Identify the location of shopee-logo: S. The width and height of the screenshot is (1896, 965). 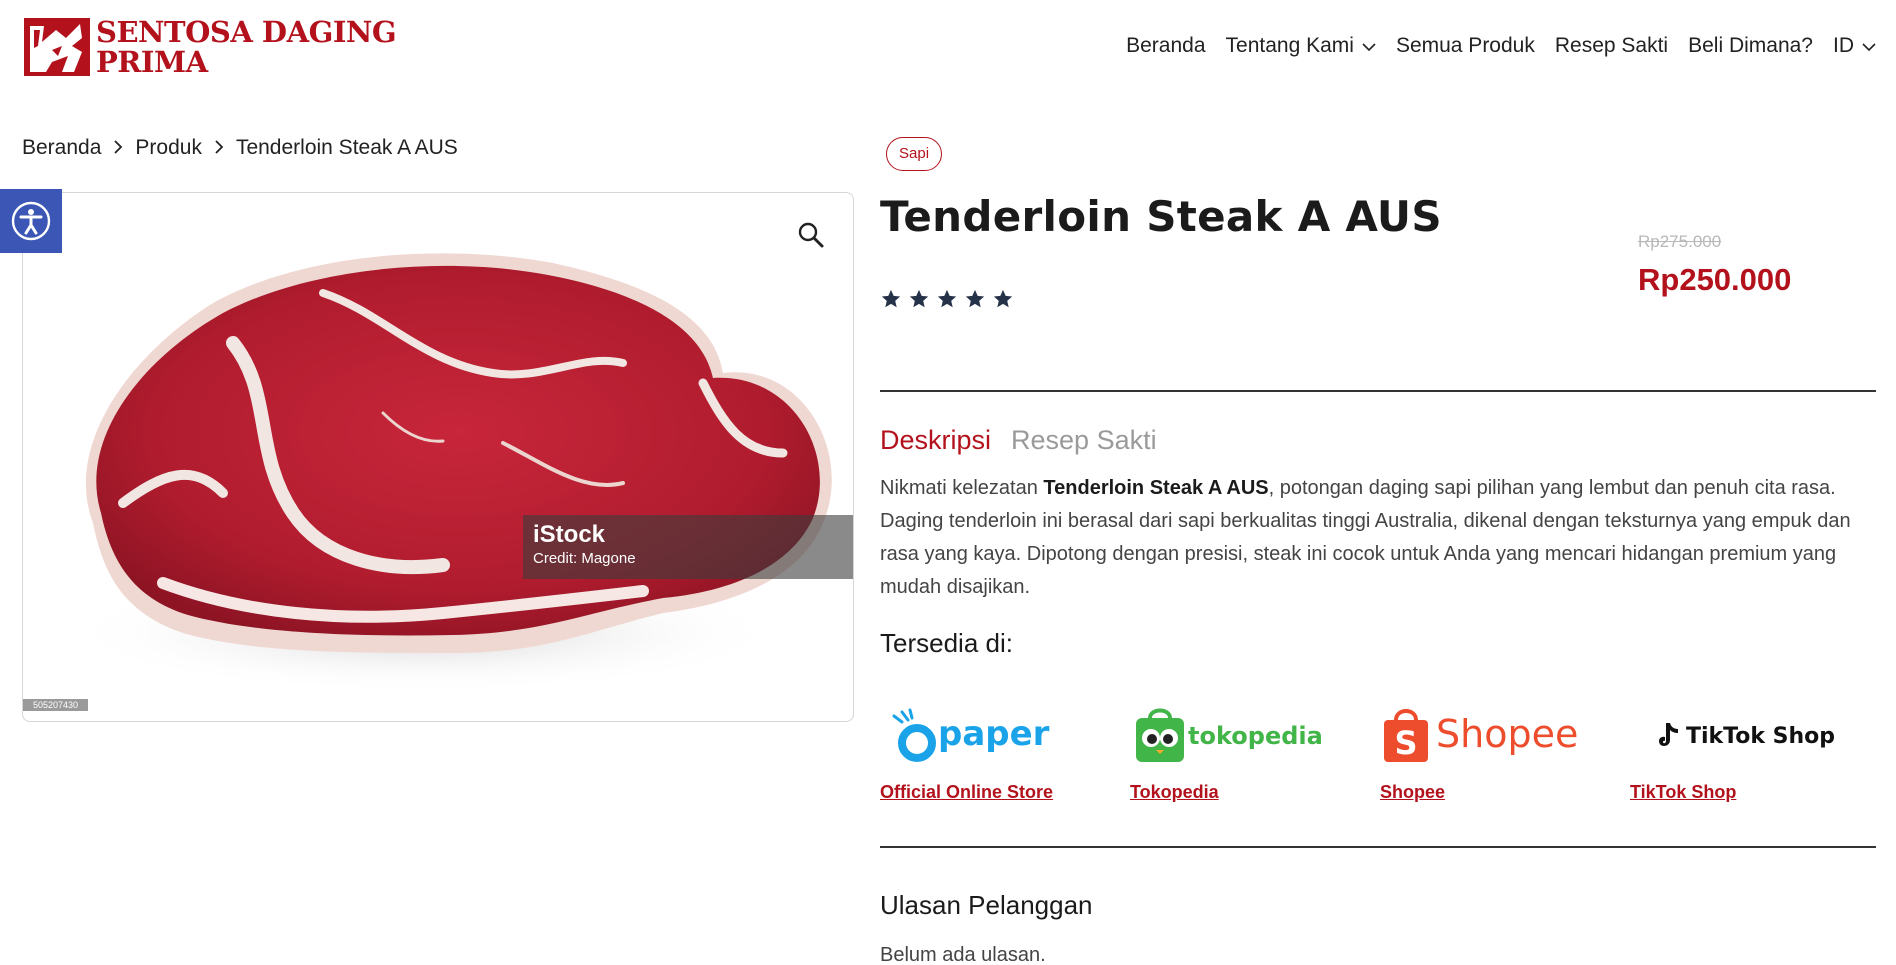
(1406, 735).